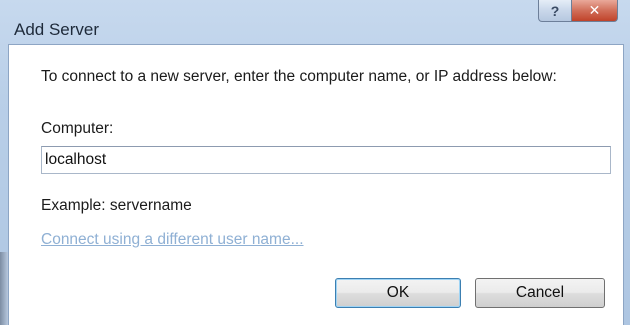 The height and width of the screenshot is (325, 630). I want to click on window-title: Add Server, so click(57, 29).